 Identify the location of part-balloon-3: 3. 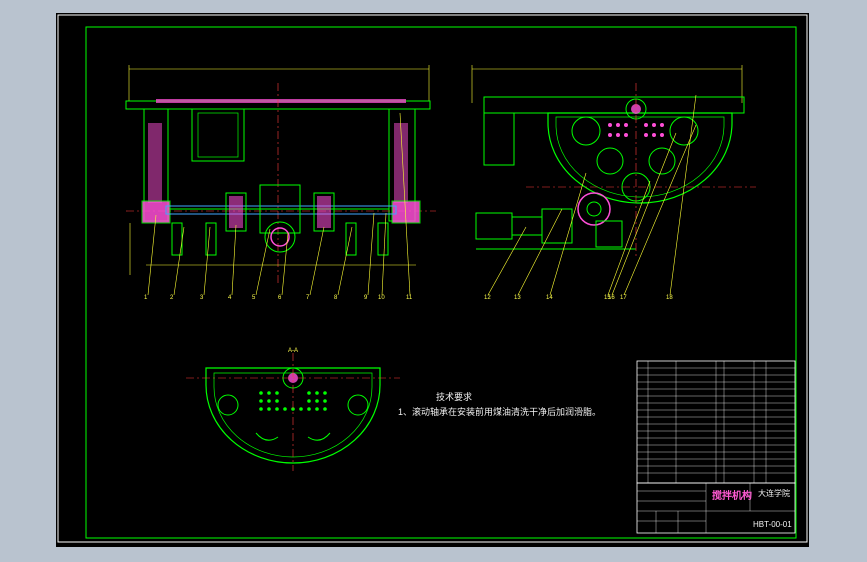
(202, 298).